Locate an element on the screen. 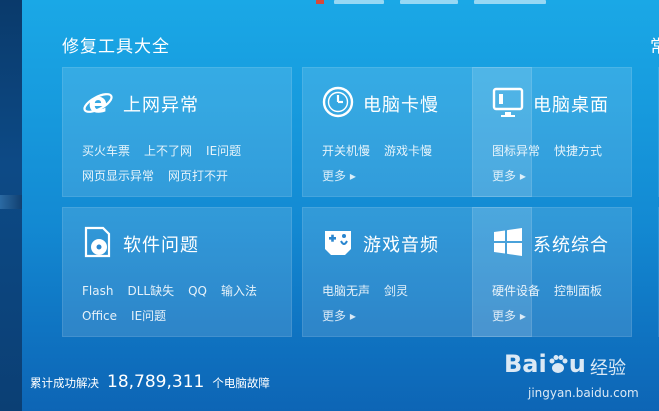  link-train-ticket: 买火车票 is located at coordinates (106, 151).